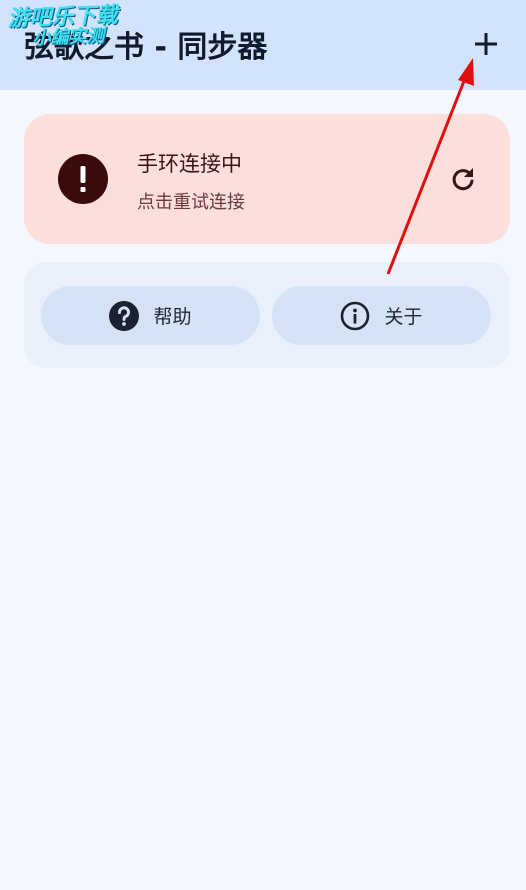 The width and height of the screenshot is (526, 890). What do you see at coordinates (191, 202) in the screenshot?
I see `status-subtitle: 点击重试连接` at bounding box center [191, 202].